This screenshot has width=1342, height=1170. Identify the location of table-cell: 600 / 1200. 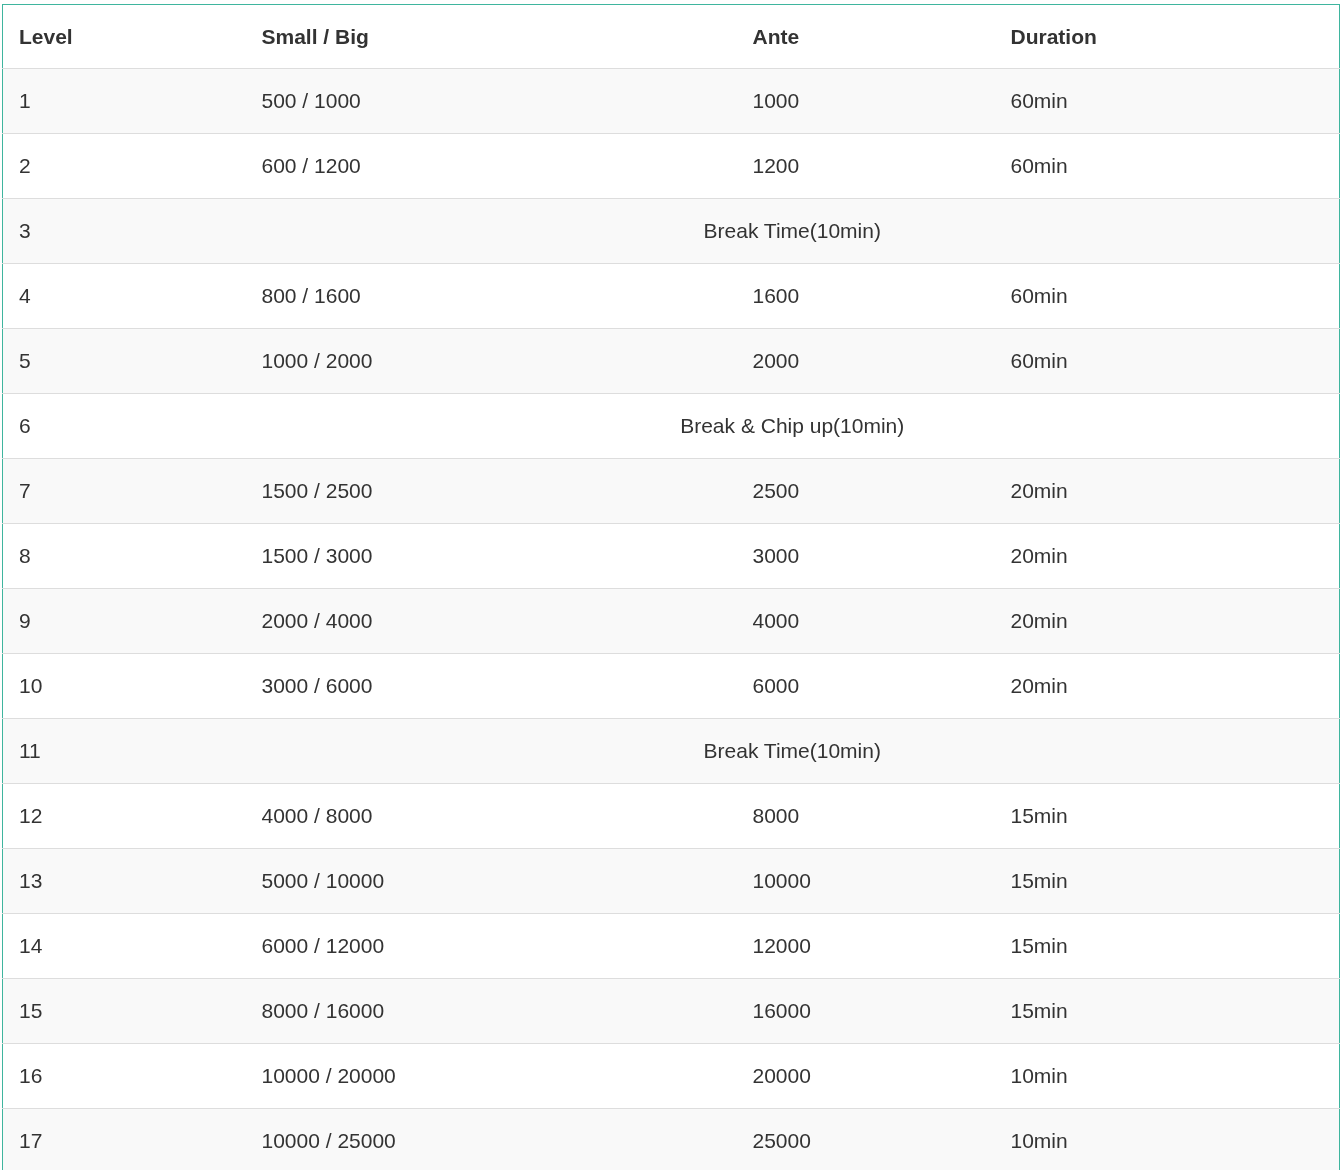
(491, 166).